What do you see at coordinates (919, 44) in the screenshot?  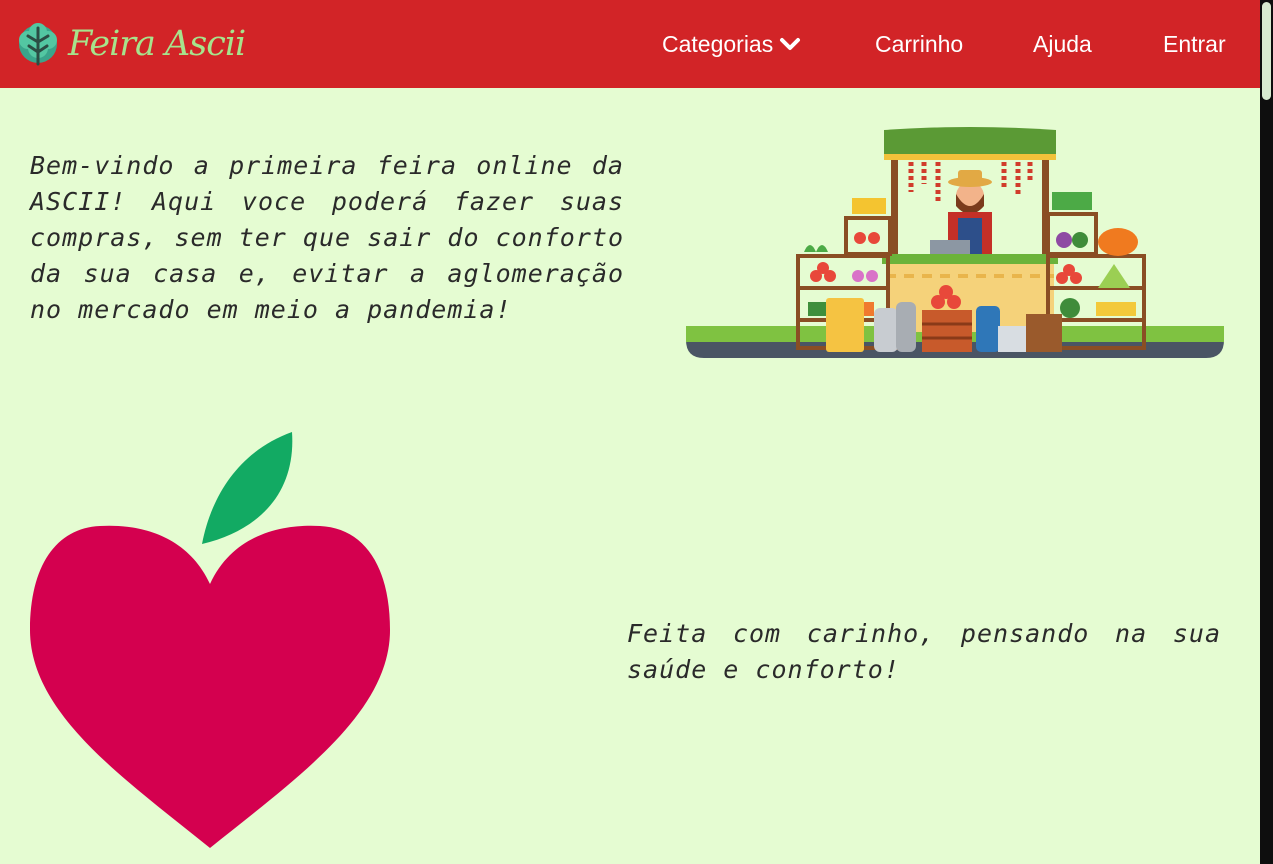 I see `nav-cart: Carrinho` at bounding box center [919, 44].